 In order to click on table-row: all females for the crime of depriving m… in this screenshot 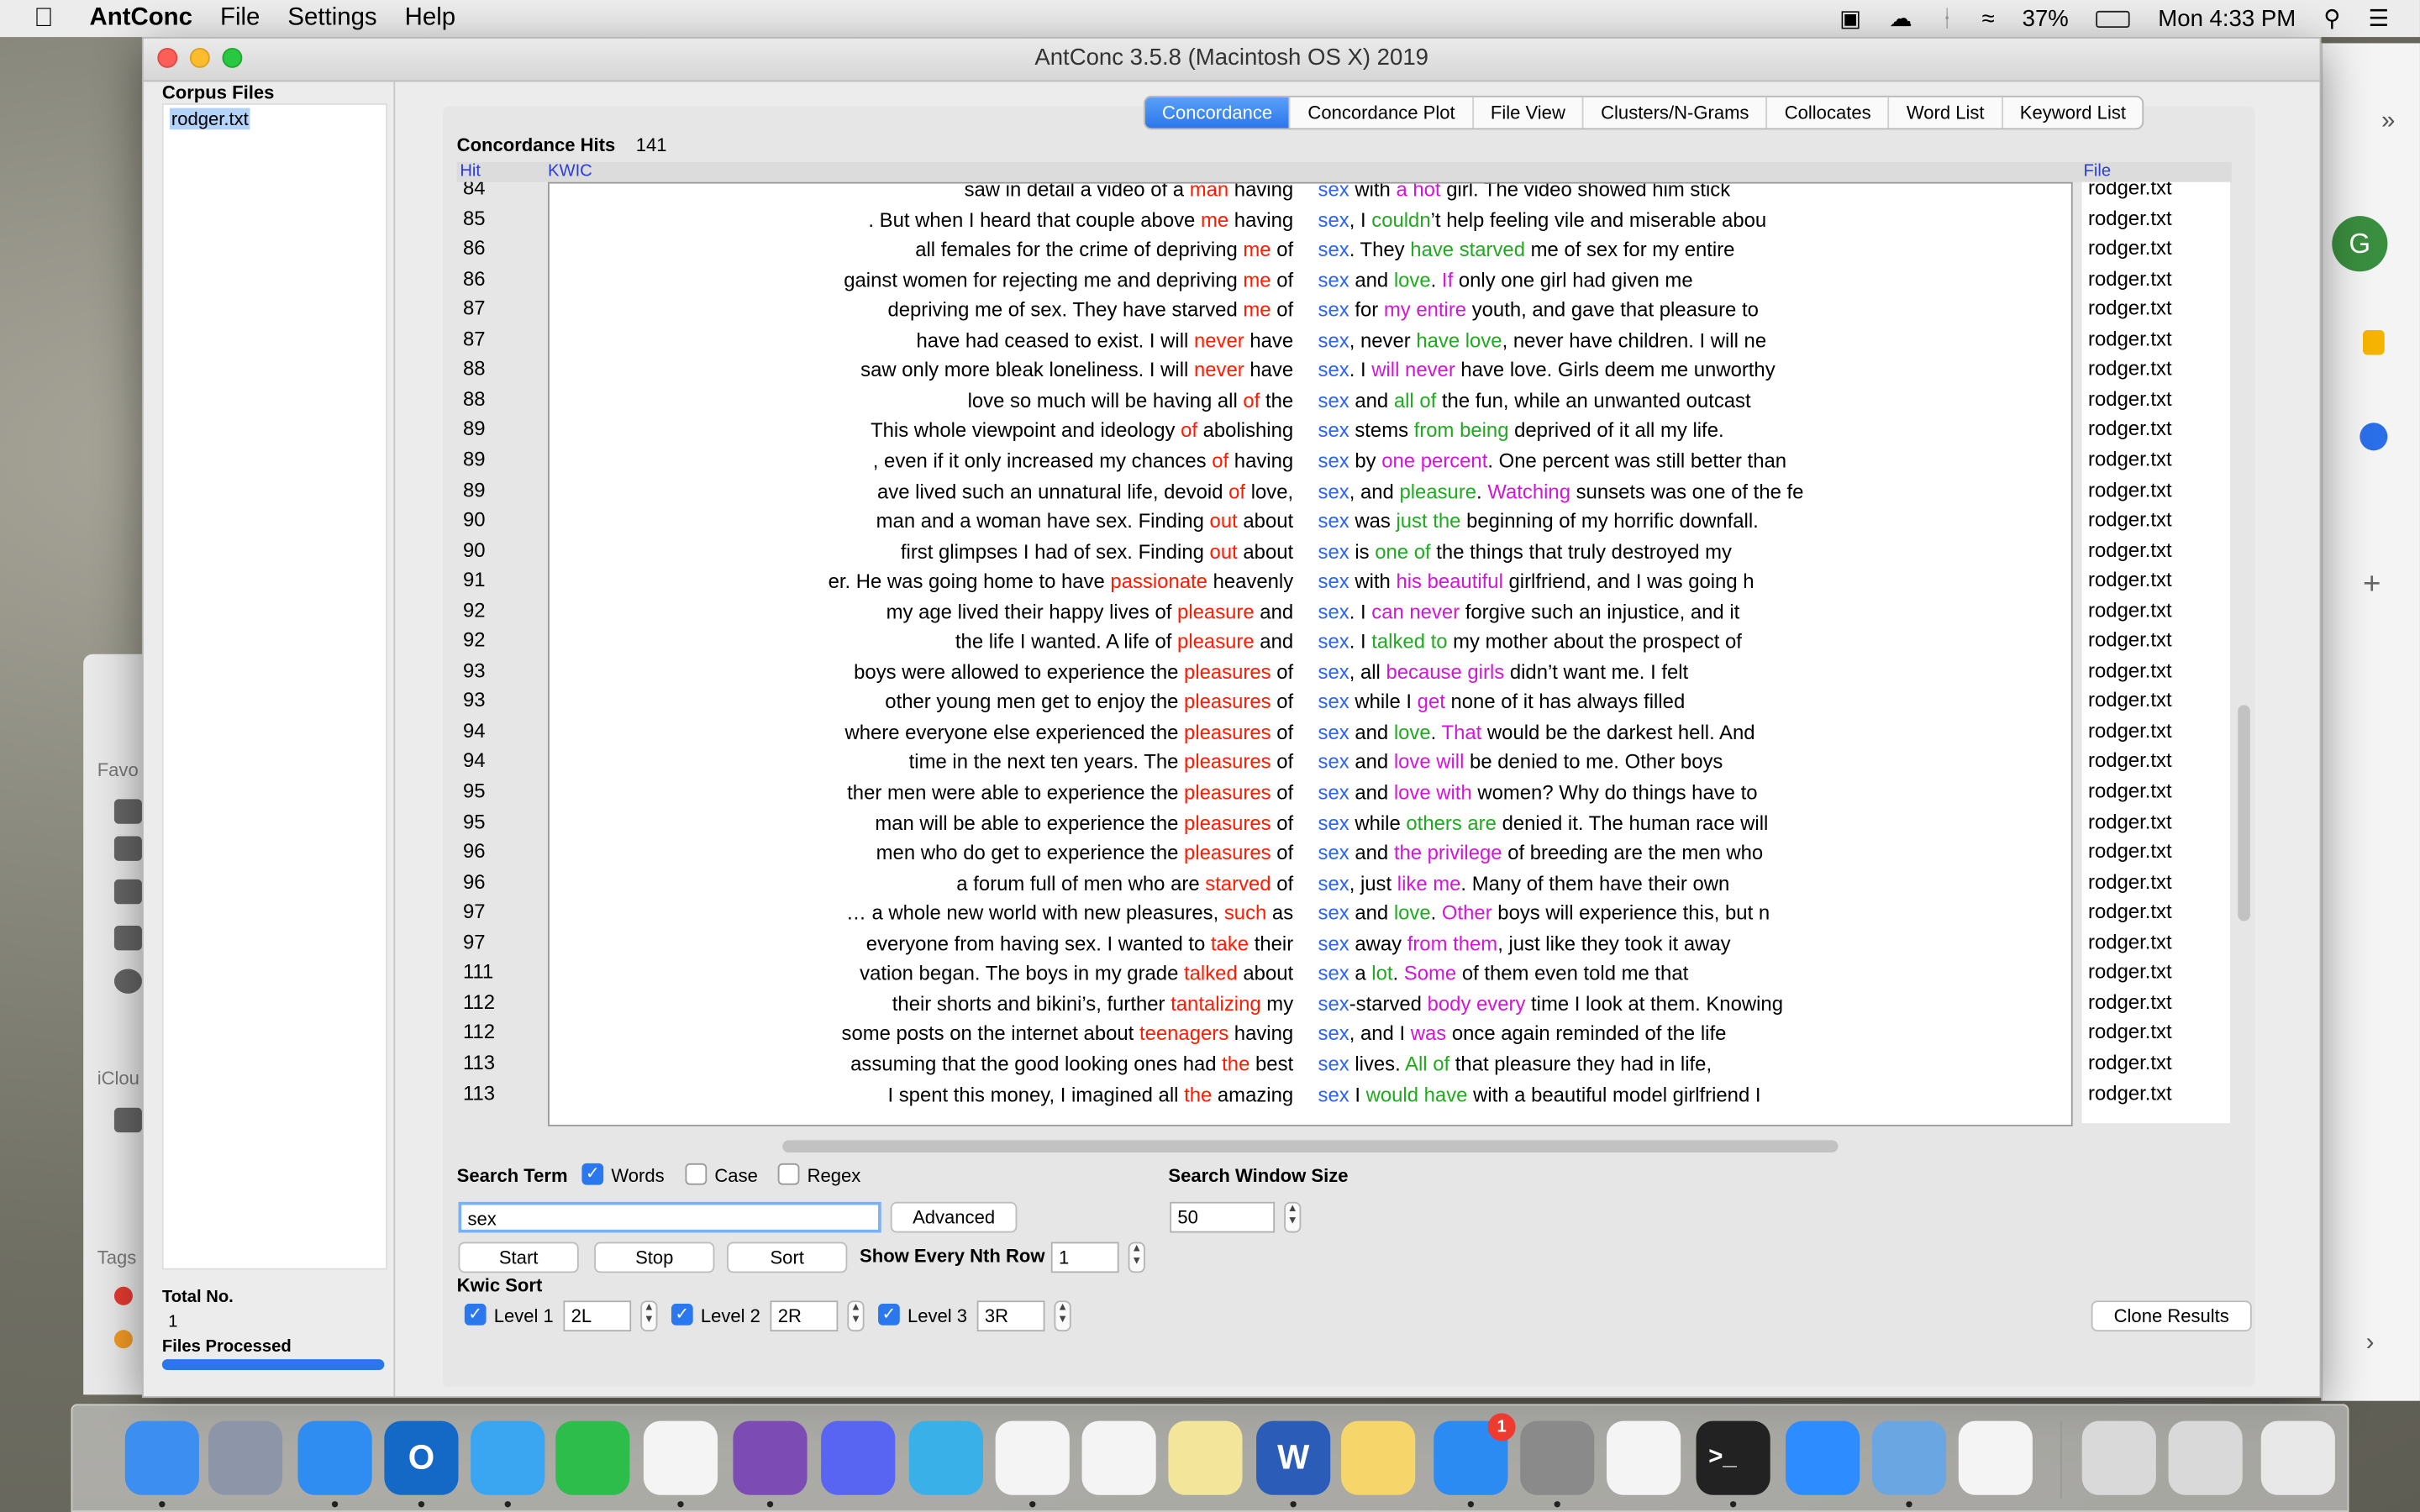, I will do `click(1311, 253)`.